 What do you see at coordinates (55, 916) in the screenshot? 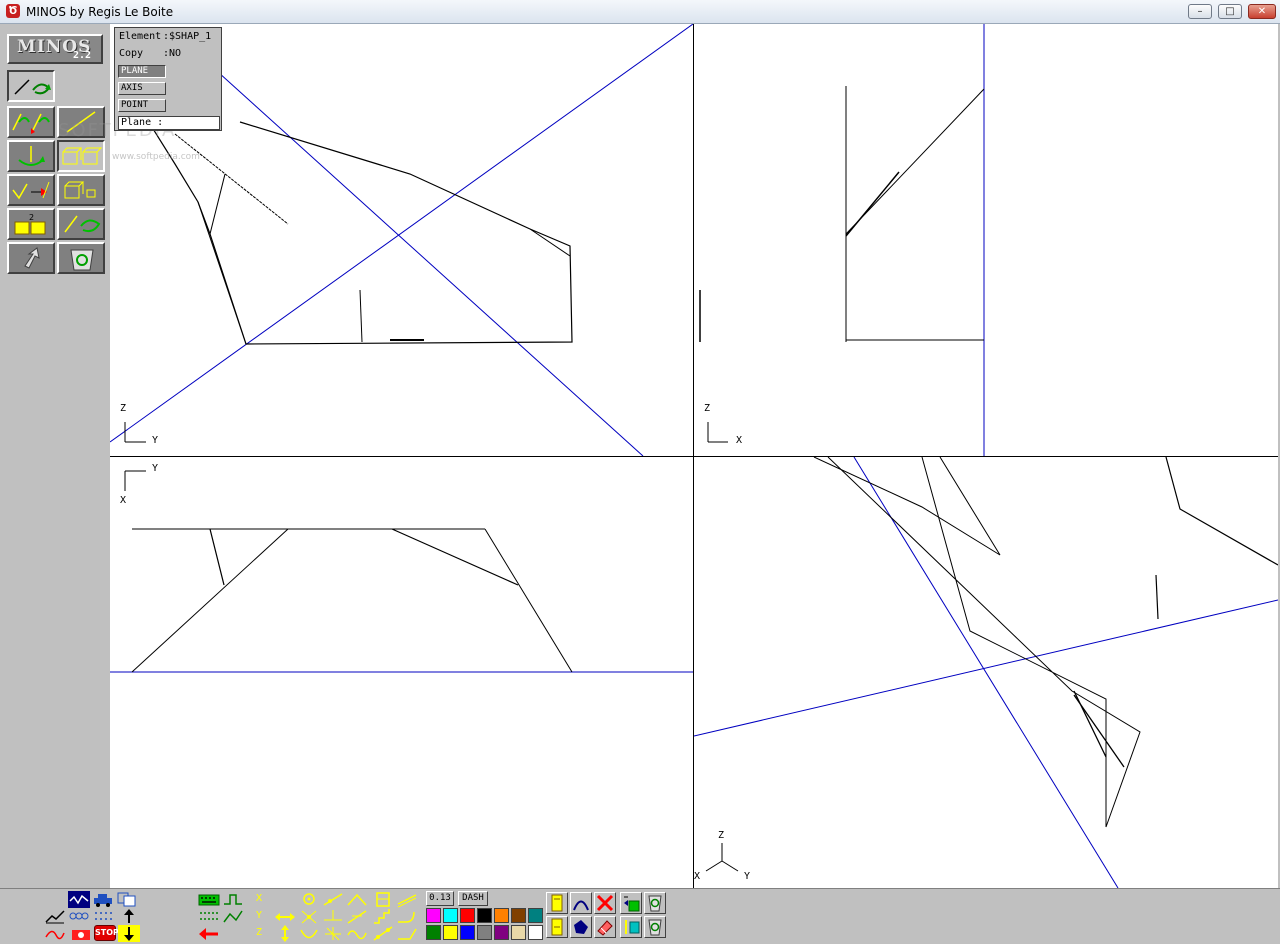
I see `graph-icon` at bounding box center [55, 916].